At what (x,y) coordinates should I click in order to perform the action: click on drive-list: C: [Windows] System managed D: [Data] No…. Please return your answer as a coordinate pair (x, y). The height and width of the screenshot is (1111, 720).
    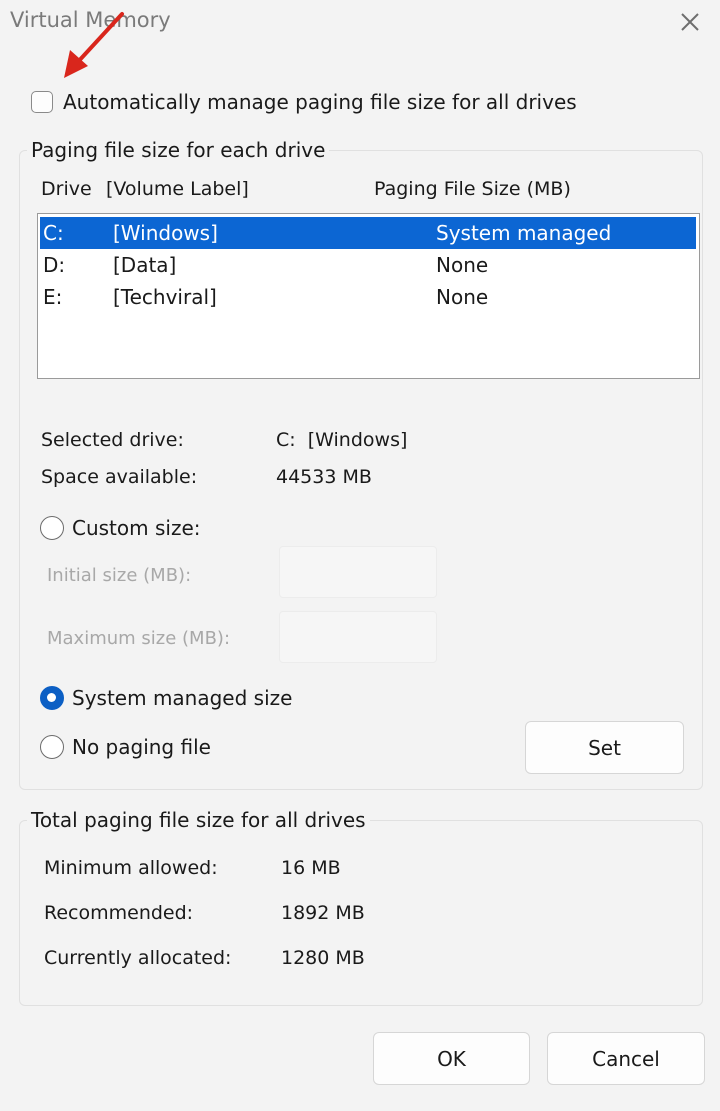
    Looking at the image, I should click on (368, 296).